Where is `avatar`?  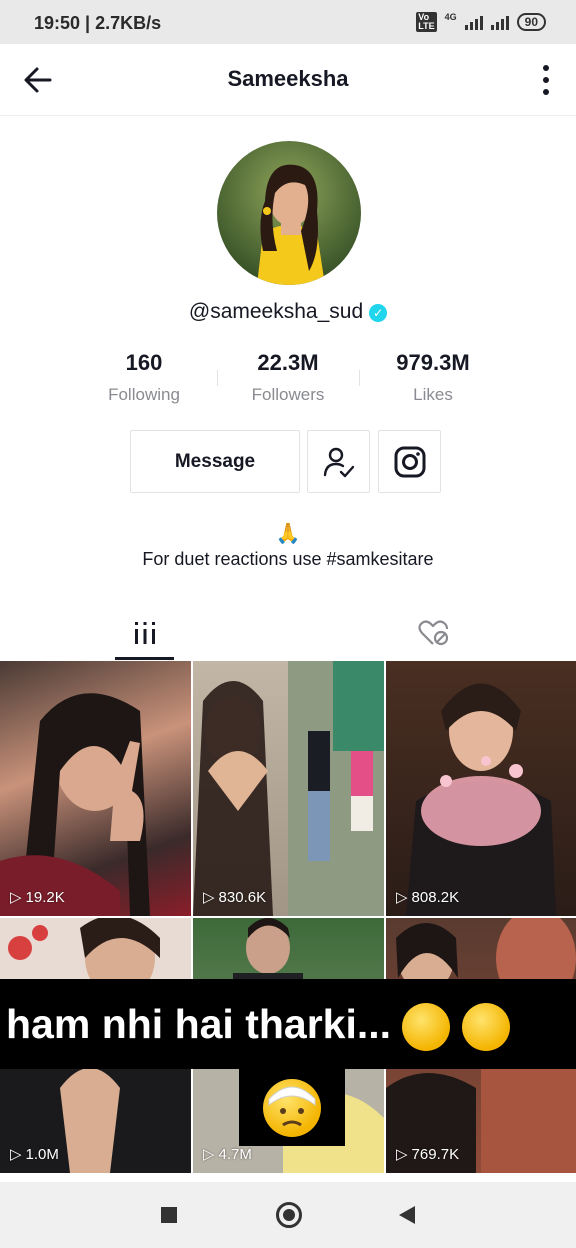 avatar is located at coordinates (289, 213).